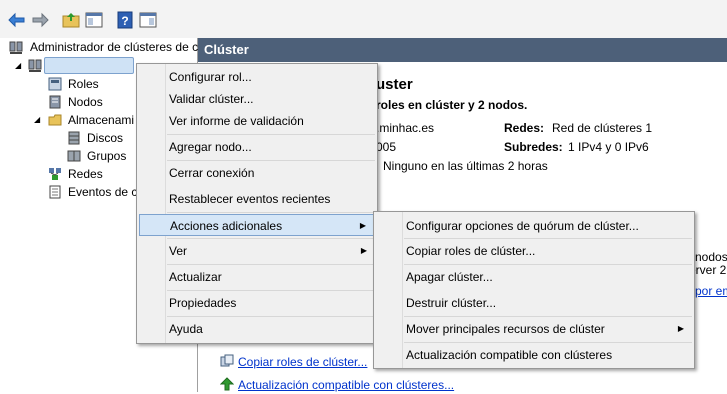 This screenshot has height=394, width=727. What do you see at coordinates (257, 277) in the screenshot?
I see `menu-item-refresh: Actualizar` at bounding box center [257, 277].